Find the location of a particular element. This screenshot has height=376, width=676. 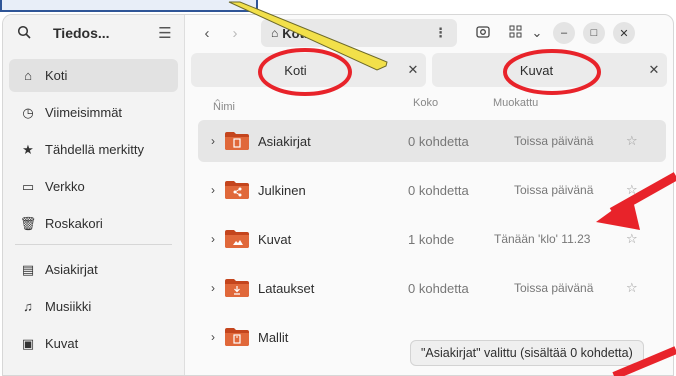

path-menu-icon: ⋮ is located at coordinates (440, 33).